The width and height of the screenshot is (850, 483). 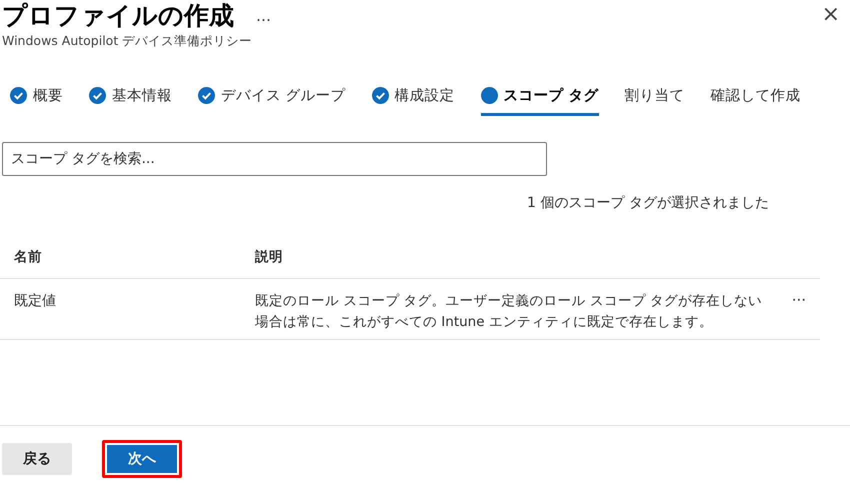 What do you see at coordinates (37, 459) in the screenshot?
I see `back-button: 戻る` at bounding box center [37, 459].